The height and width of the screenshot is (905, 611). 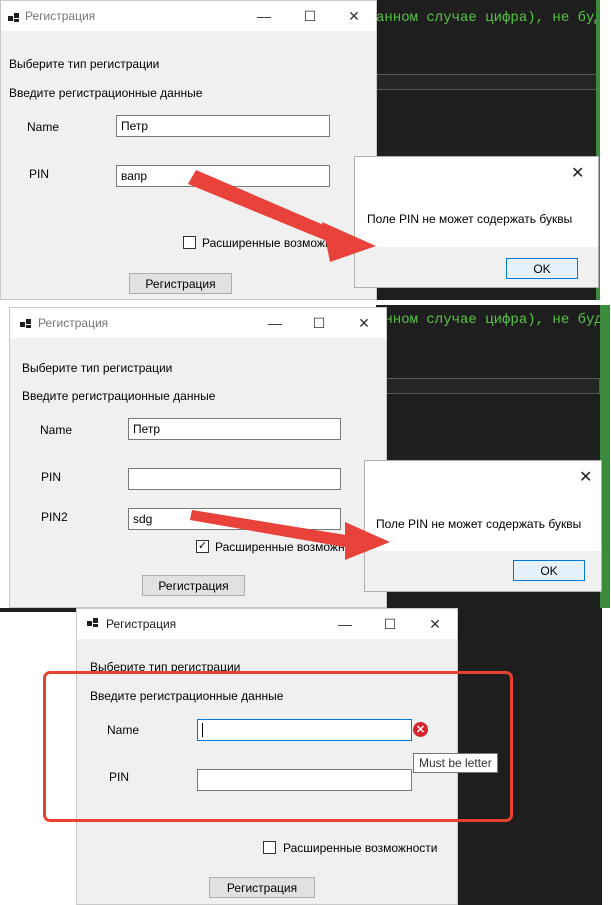 I want to click on message-box-1: ✕ Поле PIN не может содержать буквы OK, so click(x=476, y=222).